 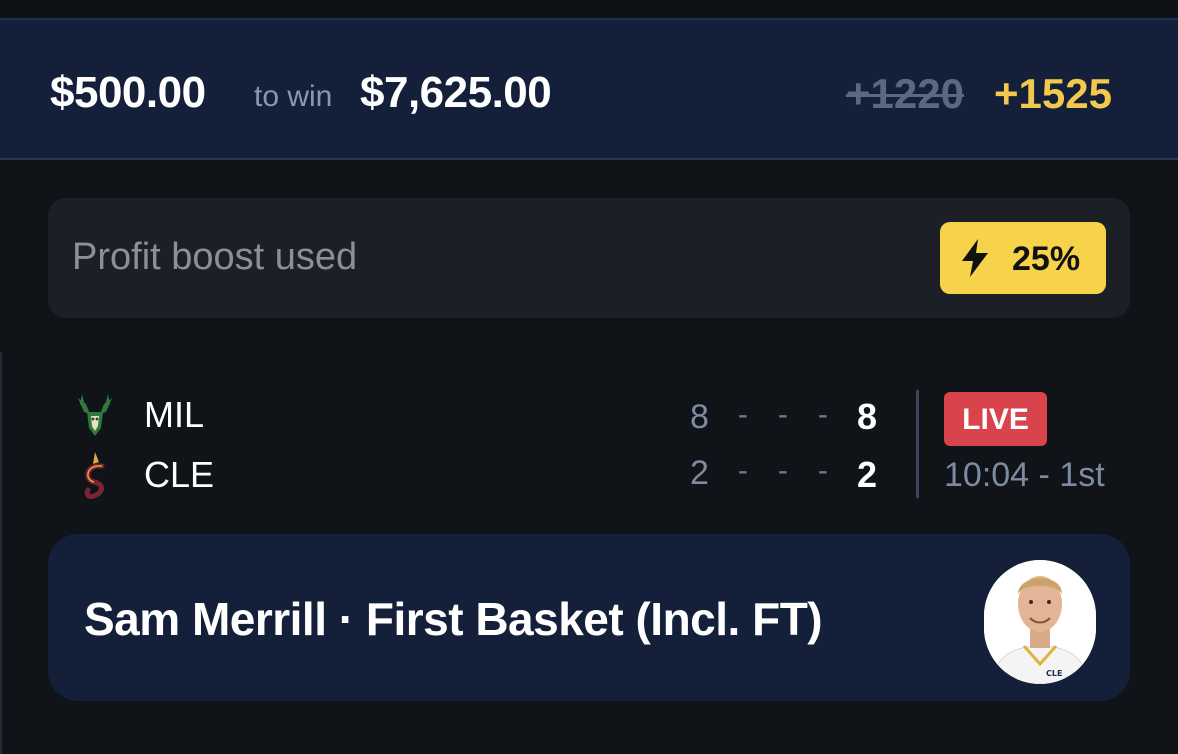 I want to click on lightning-bolt-icon, so click(x=975, y=258).